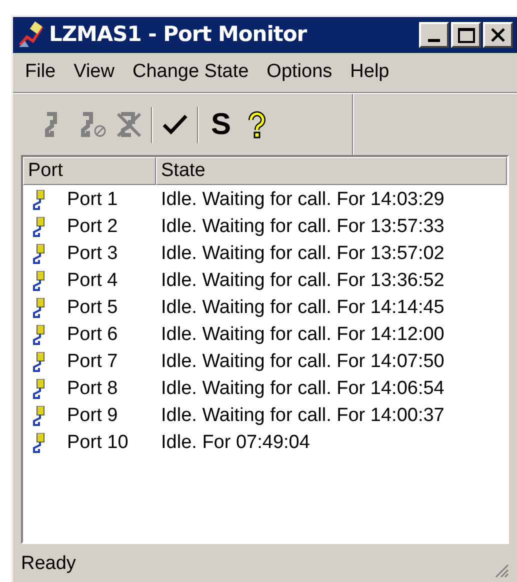  Describe the element at coordinates (302, 416) in the screenshot. I see `port-state: Idle. Waiting for call. For 14:00:37` at that location.